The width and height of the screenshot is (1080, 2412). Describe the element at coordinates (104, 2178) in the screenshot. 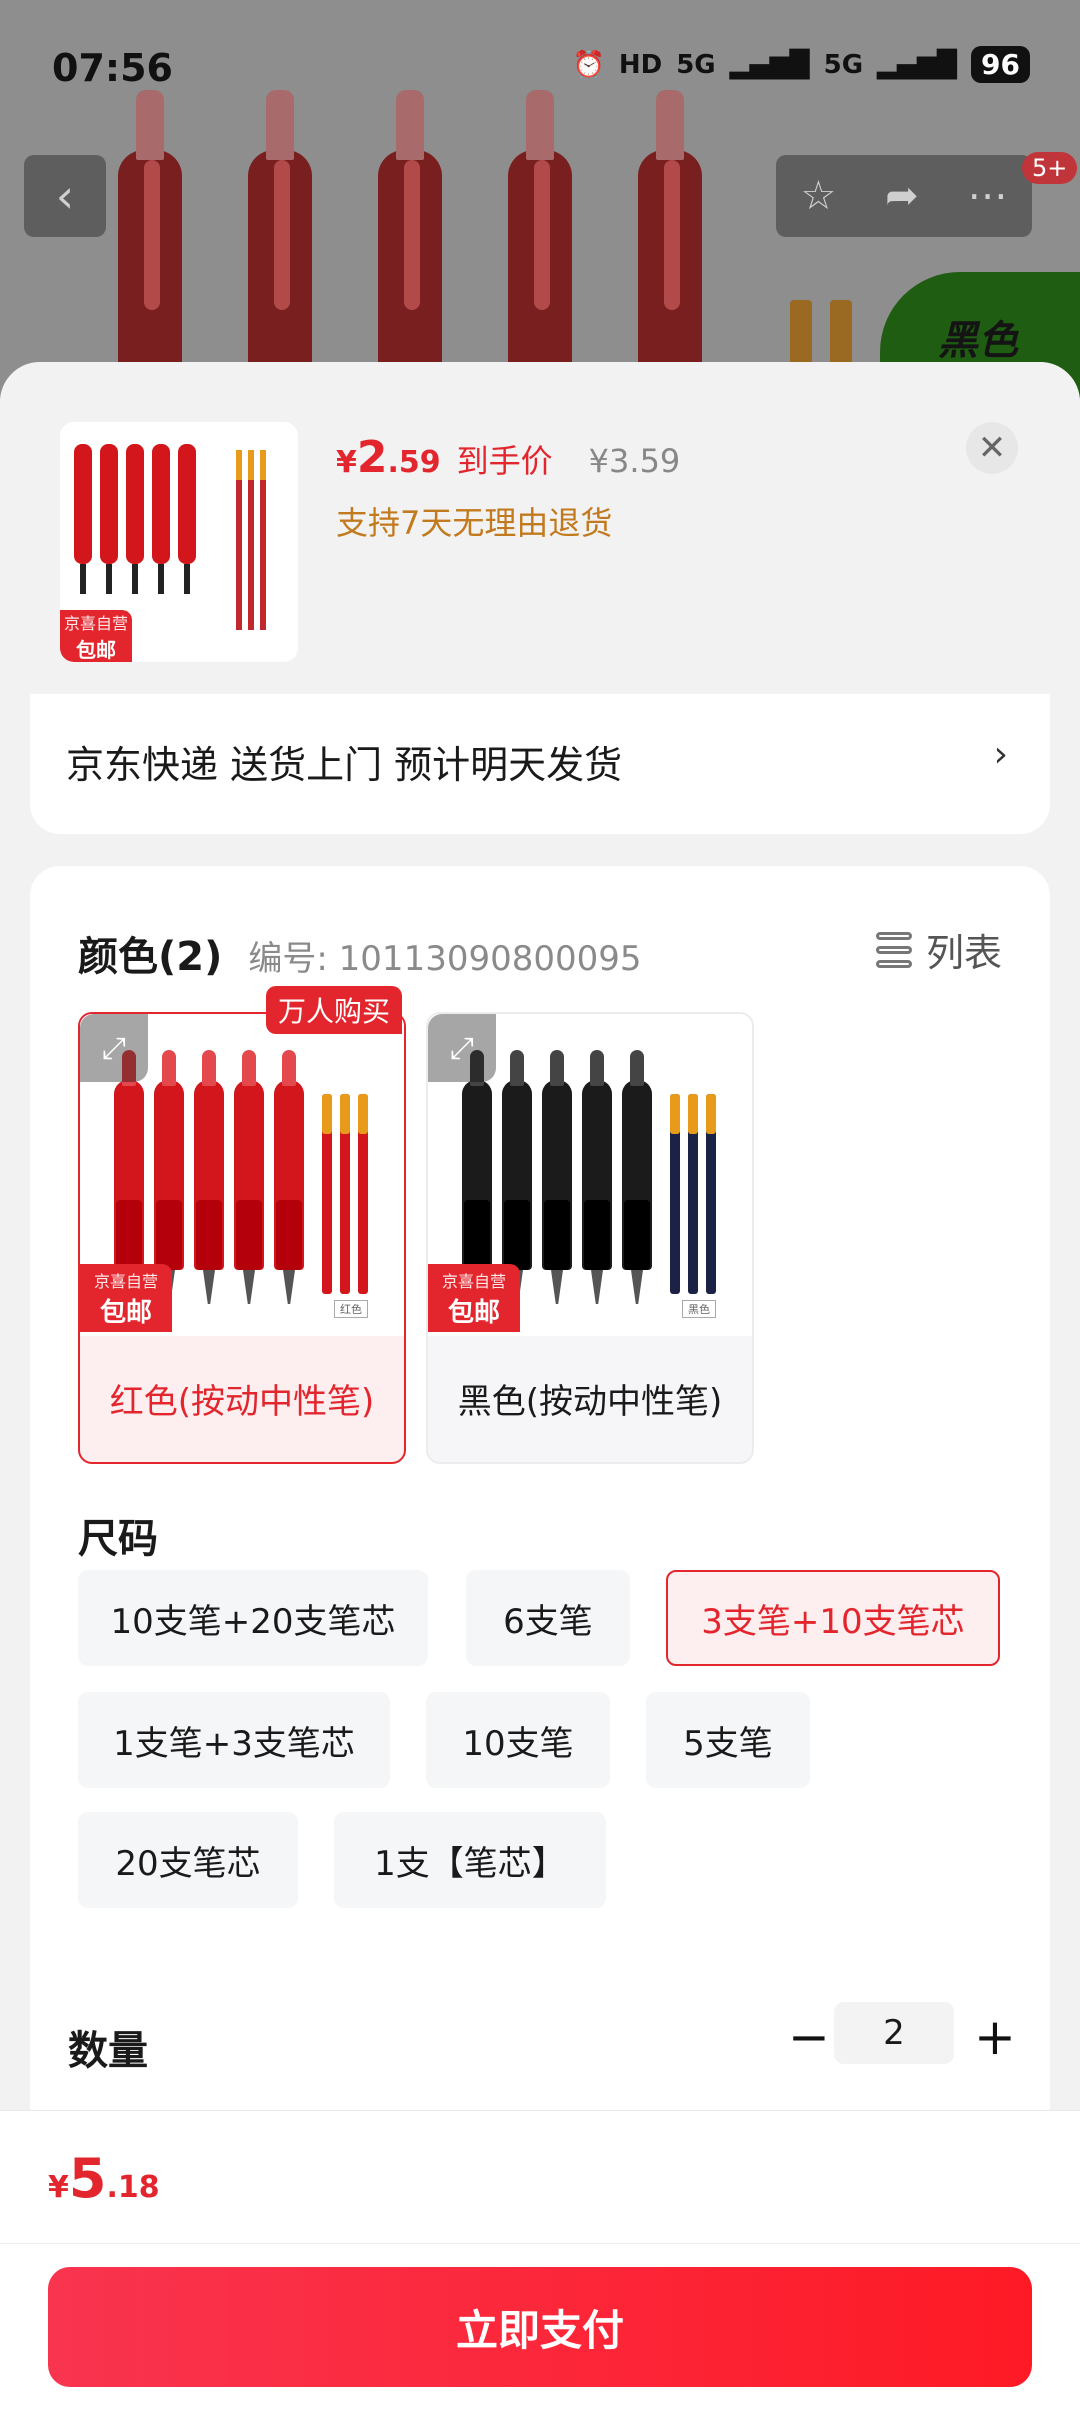

I see `total-price: ¥5.18` at that location.